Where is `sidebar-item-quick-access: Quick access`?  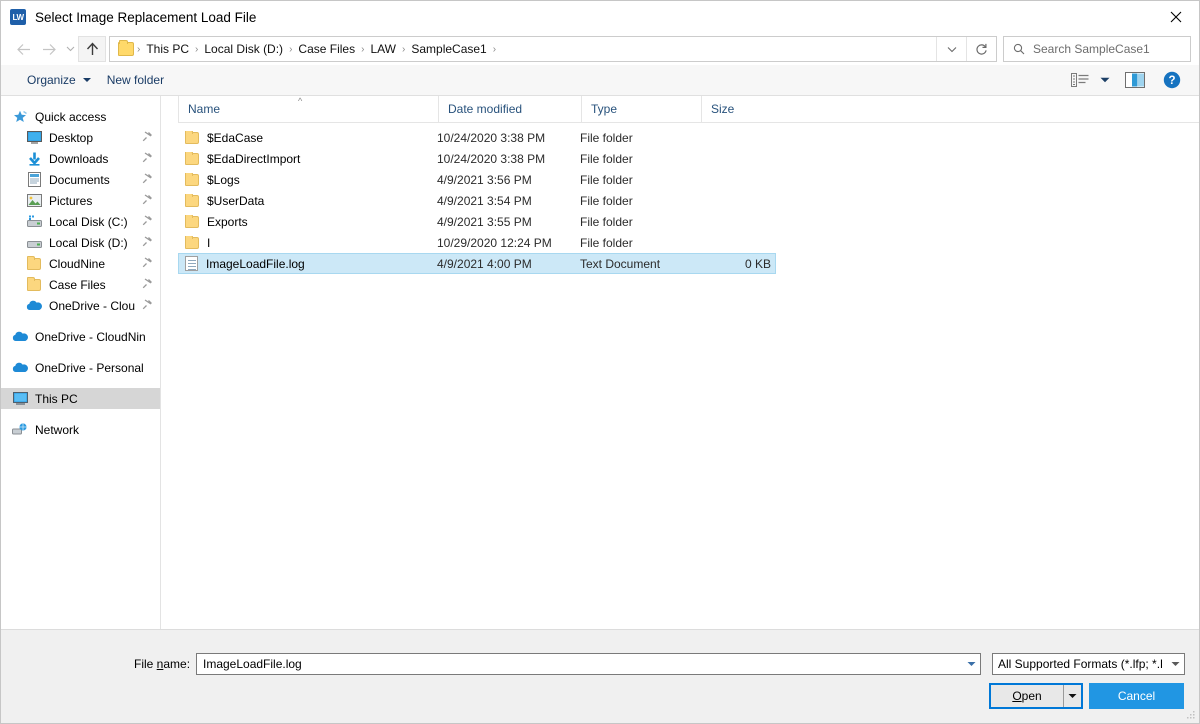
sidebar-item-quick-access: Quick access is located at coordinates (80, 116).